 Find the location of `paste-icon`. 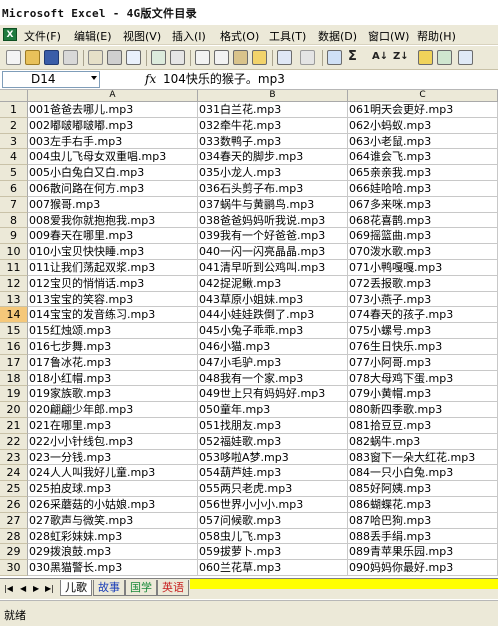

paste-icon is located at coordinates (240, 57).